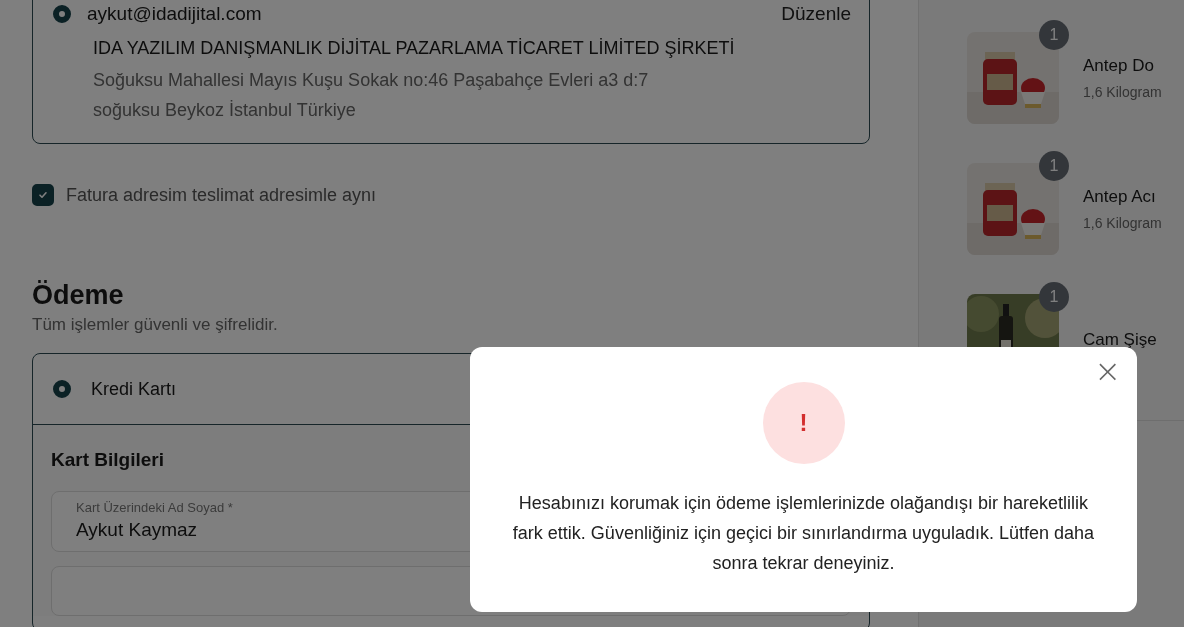 The height and width of the screenshot is (627, 1184). Describe the element at coordinates (78, 295) in the screenshot. I see `section-title: Ödeme` at that location.